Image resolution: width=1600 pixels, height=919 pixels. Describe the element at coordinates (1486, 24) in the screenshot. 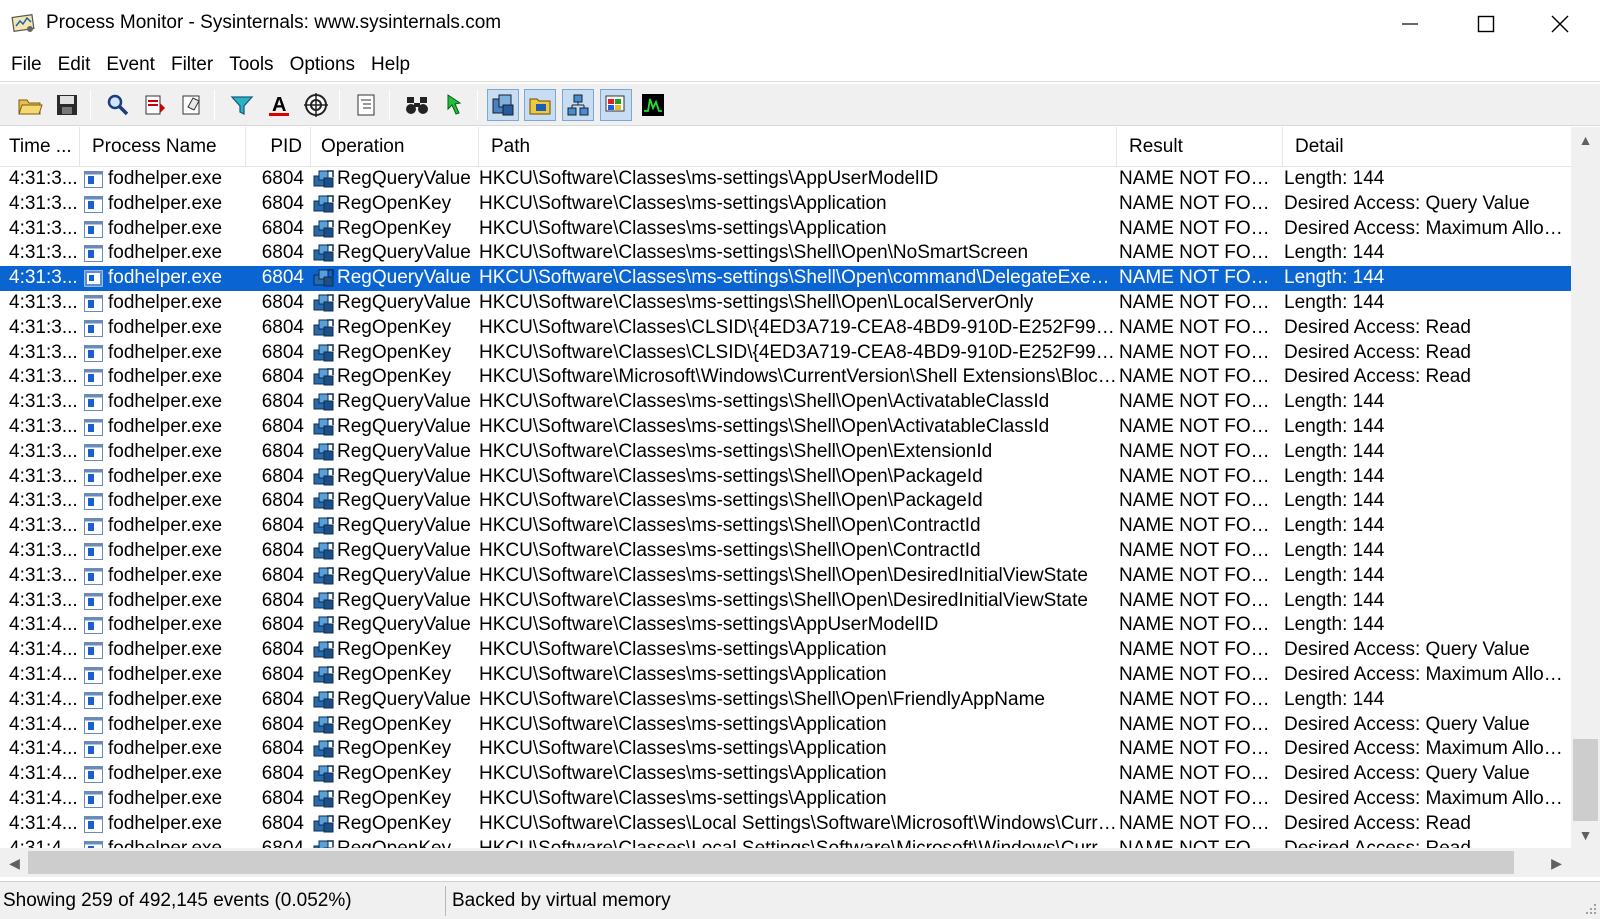

I see `maximize-button` at that location.